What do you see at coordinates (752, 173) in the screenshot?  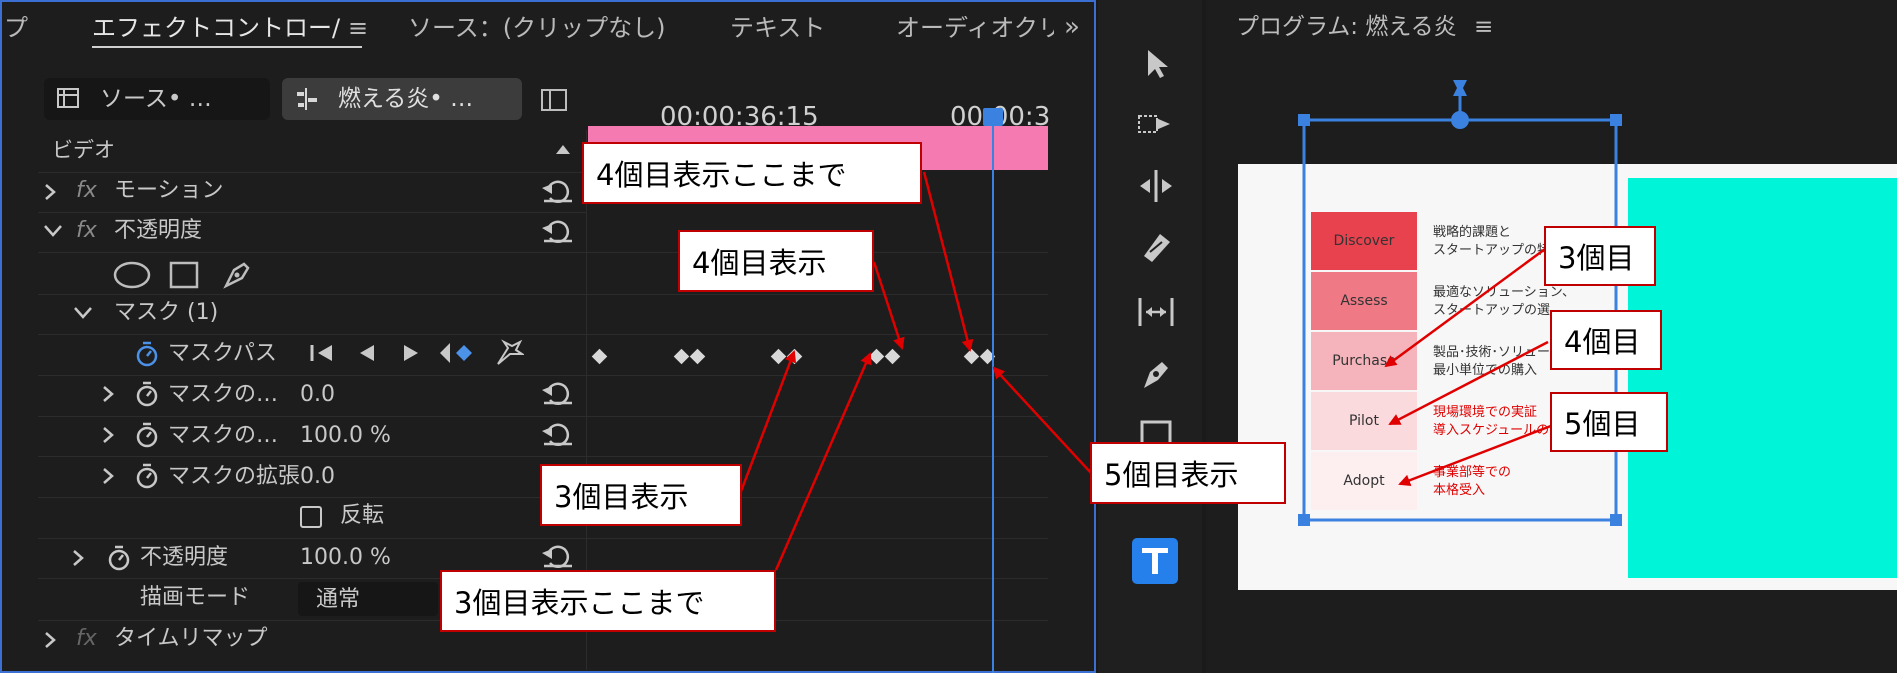 I see `callout-4th-until: 4個目表示ここまで` at bounding box center [752, 173].